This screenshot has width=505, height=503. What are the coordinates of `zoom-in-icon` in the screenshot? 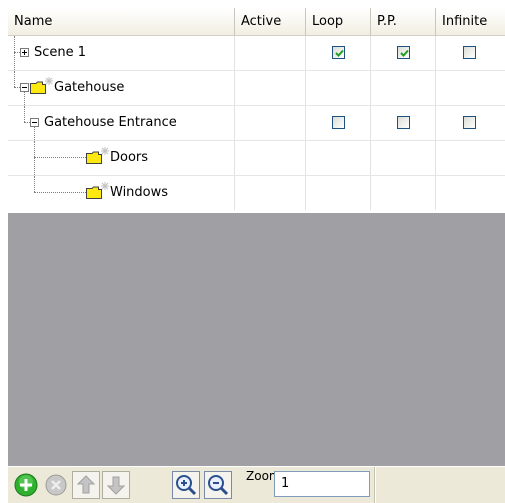 It's located at (186, 485).